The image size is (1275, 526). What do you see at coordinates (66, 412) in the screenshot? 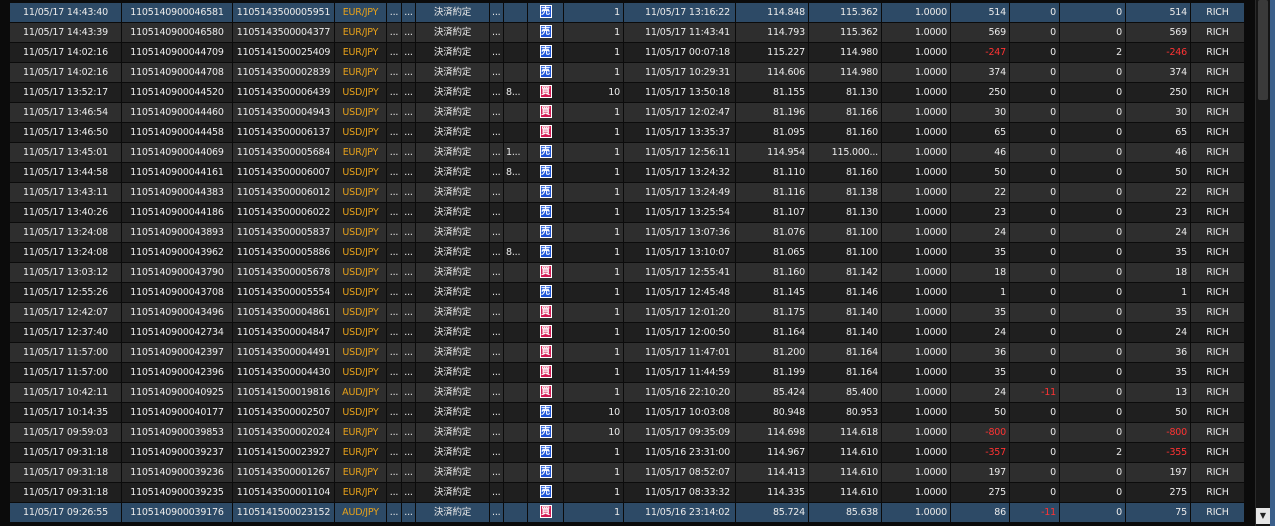
I see `execution-time-cell: 11/05/17 10:14:35` at bounding box center [66, 412].